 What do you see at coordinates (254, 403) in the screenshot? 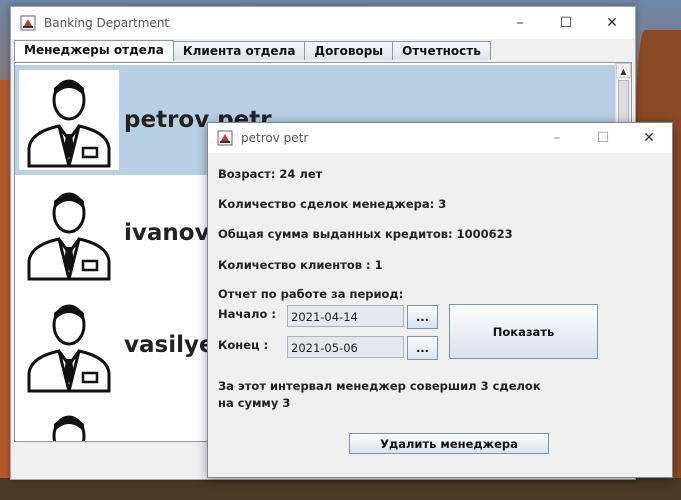
I see `result-line-2: на сумму 3` at bounding box center [254, 403].